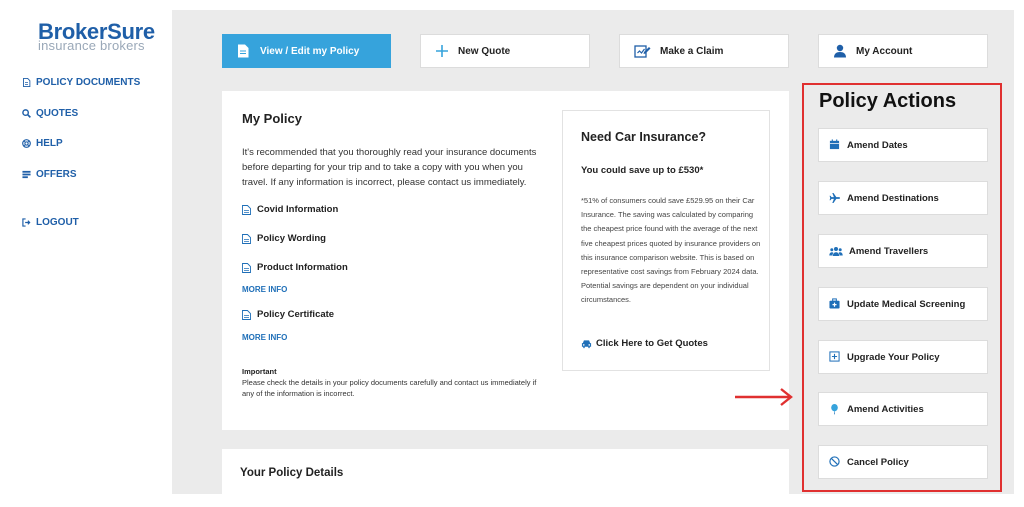 The height and width of the screenshot is (507, 1024). I want to click on my-policy-title: My Policy, so click(272, 118).